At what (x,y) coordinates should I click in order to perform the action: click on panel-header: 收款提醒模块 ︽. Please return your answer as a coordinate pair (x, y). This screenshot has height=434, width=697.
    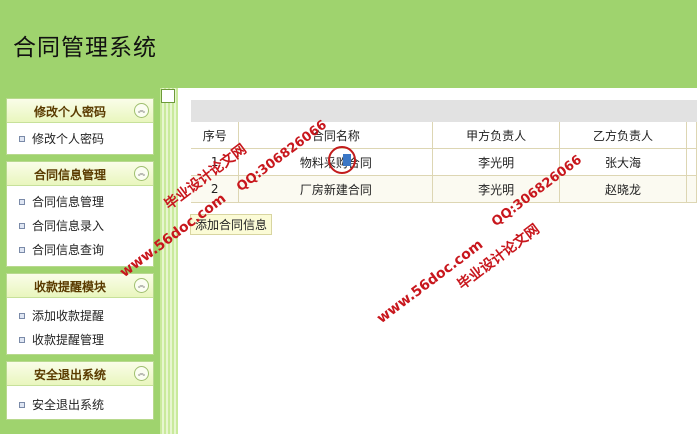
    Looking at the image, I should click on (80, 286).